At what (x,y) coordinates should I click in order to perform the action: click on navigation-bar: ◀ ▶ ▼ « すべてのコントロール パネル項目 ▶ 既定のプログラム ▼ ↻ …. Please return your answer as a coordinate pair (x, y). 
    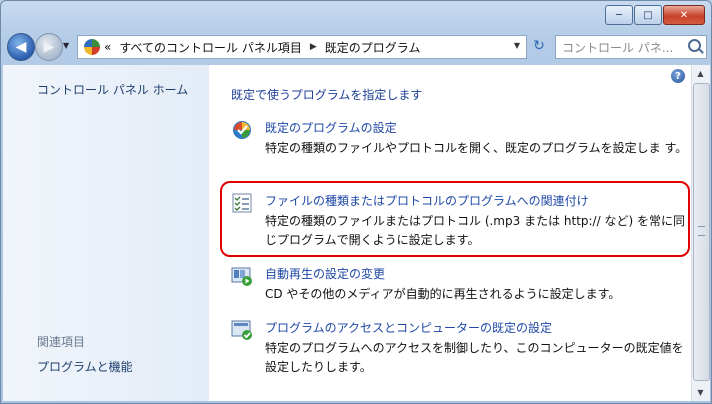
    Looking at the image, I should click on (357, 47).